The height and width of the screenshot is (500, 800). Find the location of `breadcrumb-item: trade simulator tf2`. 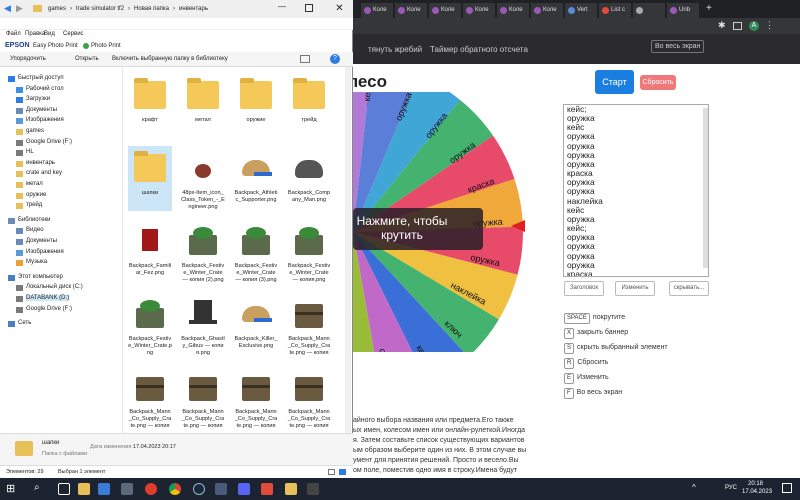

breadcrumb-item: trade simulator tf2 is located at coordinates (100, 9).